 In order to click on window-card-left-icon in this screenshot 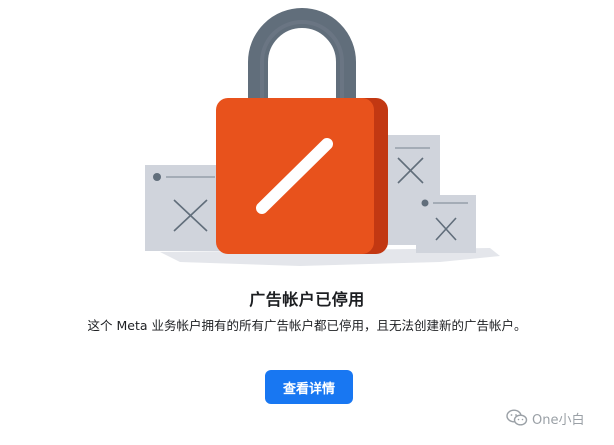, I will do `click(184, 208)`.